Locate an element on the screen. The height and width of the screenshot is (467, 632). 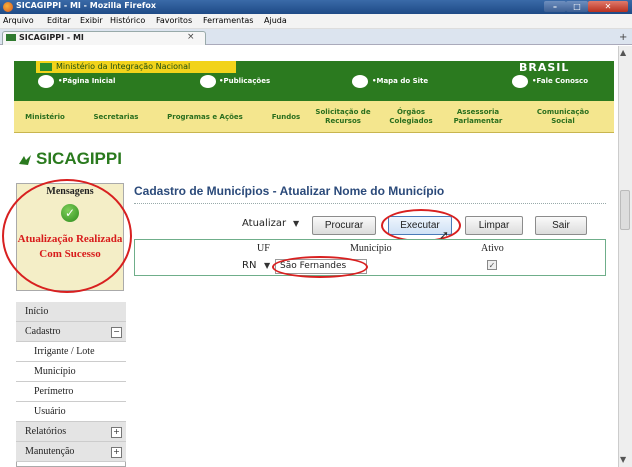
nav-solicitacao-recursos: Solicitação de Recursos is located at coordinates (343, 117).